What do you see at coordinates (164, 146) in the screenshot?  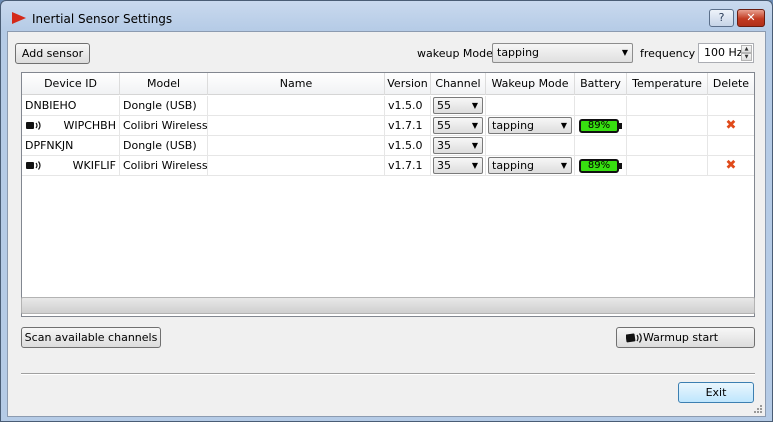 I see `model-cell: Dongle (USB)` at bounding box center [164, 146].